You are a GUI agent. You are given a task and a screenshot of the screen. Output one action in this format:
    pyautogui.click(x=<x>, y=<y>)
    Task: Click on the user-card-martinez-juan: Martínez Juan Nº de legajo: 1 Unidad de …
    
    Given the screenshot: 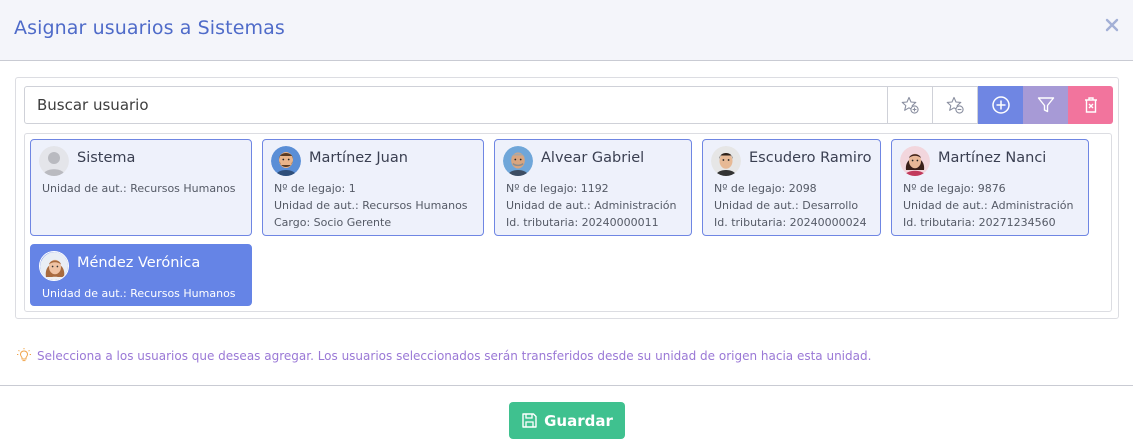 What is the action you would take?
    pyautogui.click(x=373, y=187)
    